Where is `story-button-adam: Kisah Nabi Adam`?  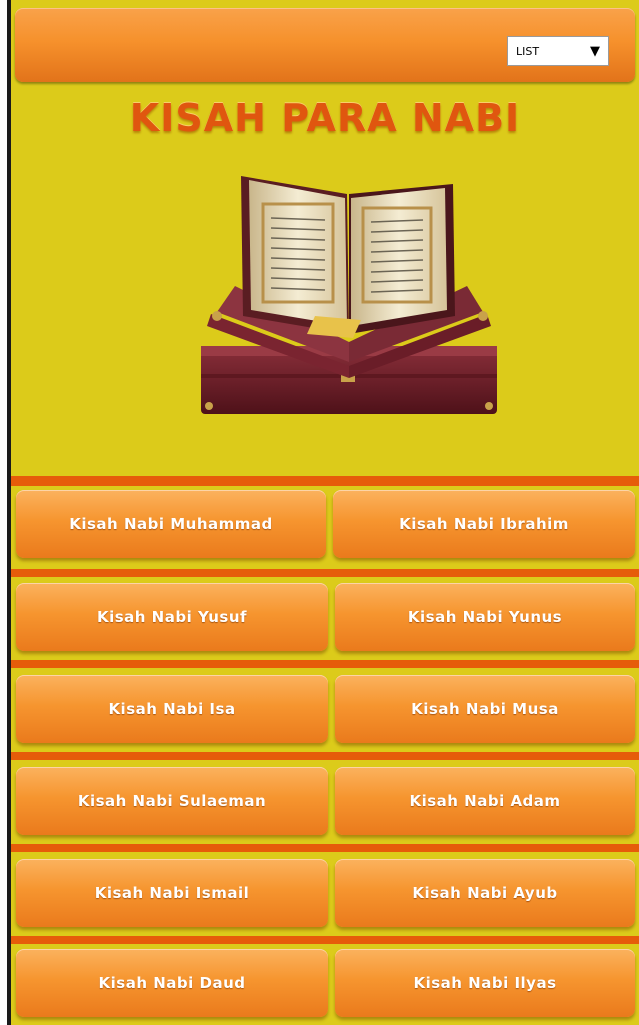 story-button-adam: Kisah Nabi Adam is located at coordinates (485, 801).